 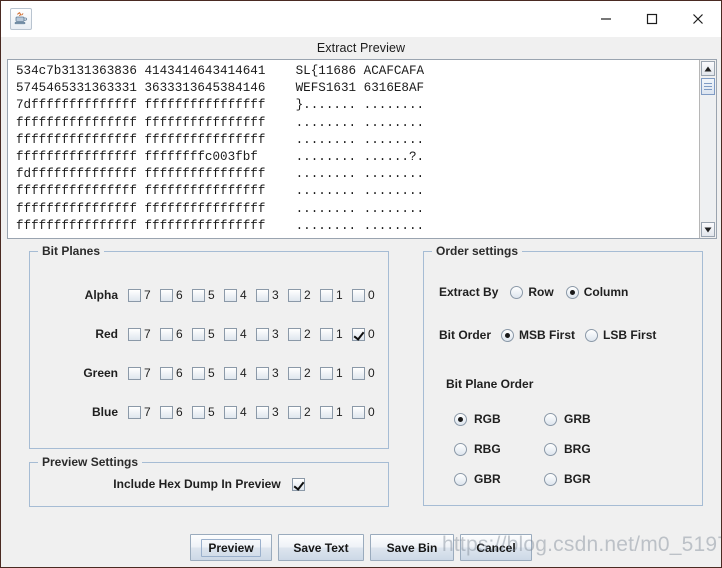 What do you see at coordinates (321, 547) in the screenshot?
I see `save-text-button: Save Text` at bounding box center [321, 547].